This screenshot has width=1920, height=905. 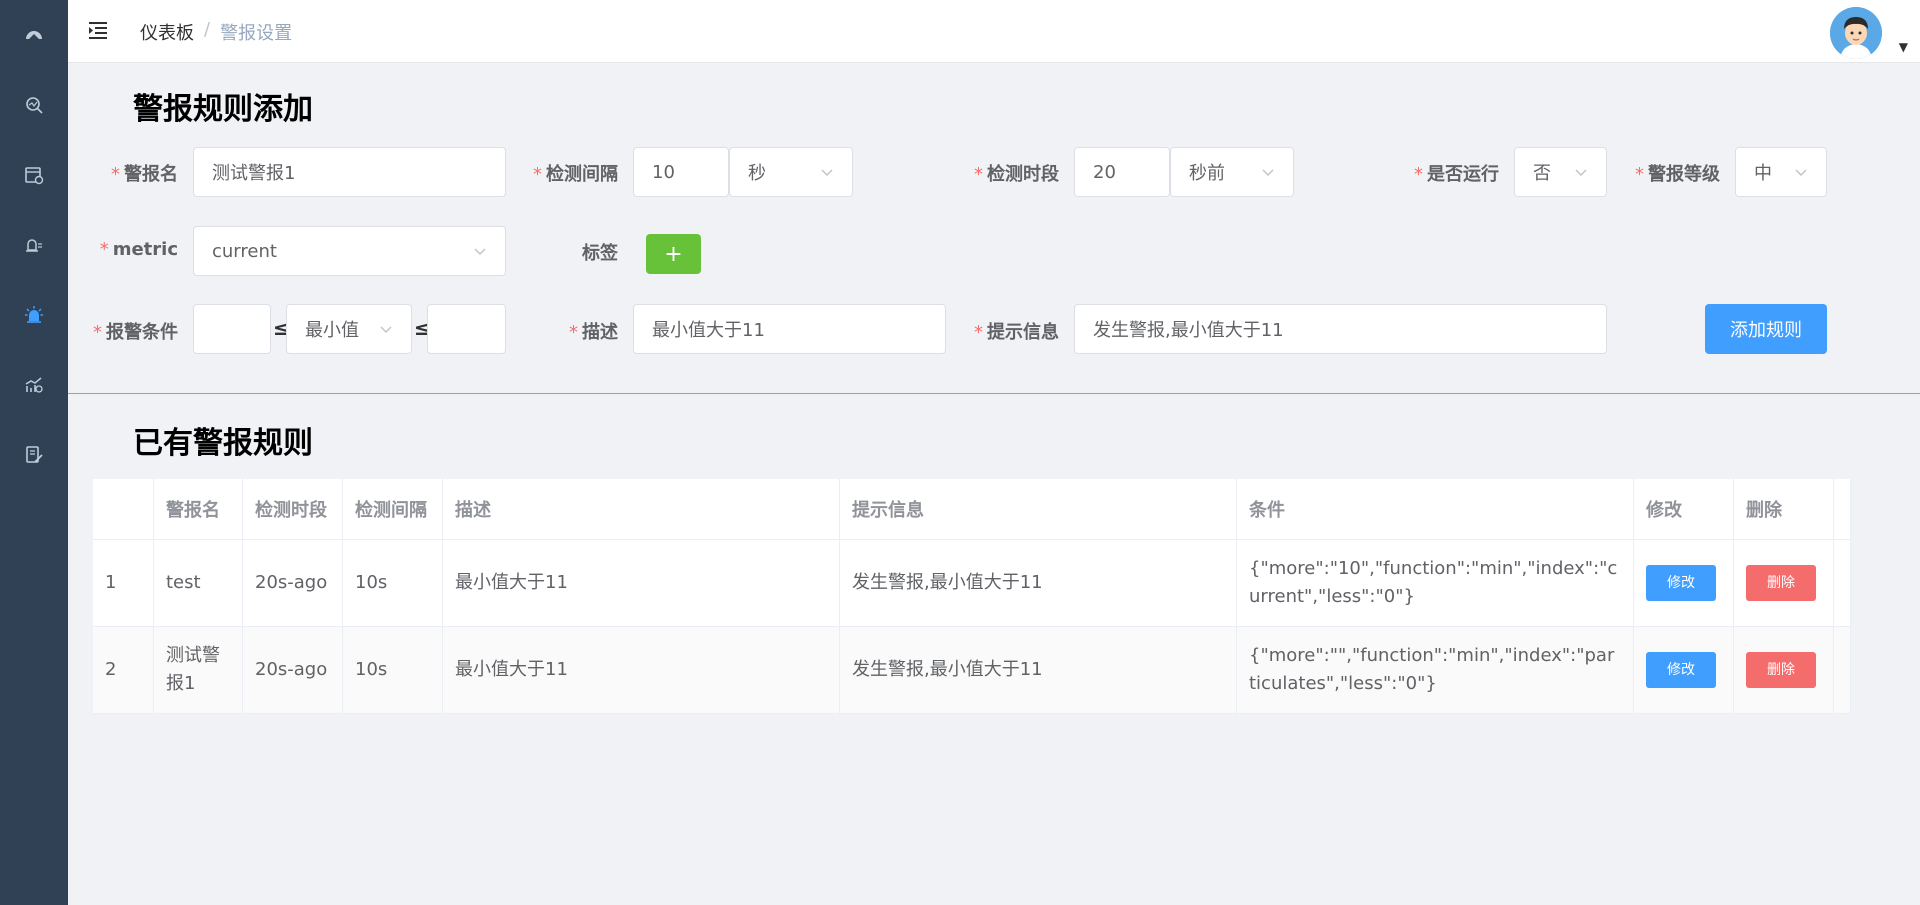 What do you see at coordinates (1684, 509) in the screenshot?
I see `column-header: 修改` at bounding box center [1684, 509].